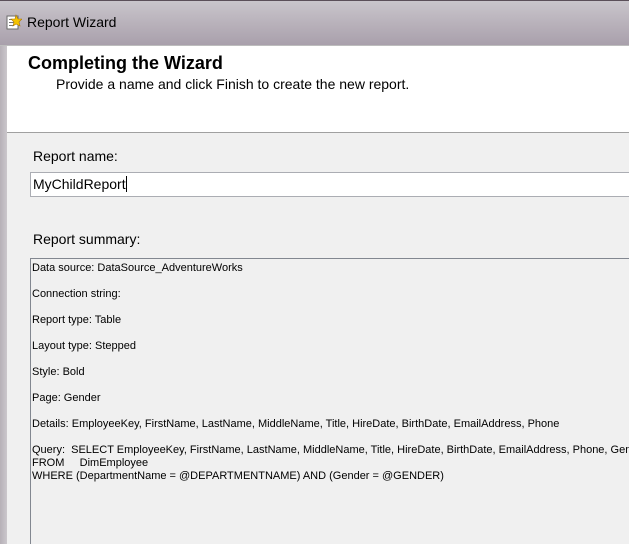 The image size is (629, 544). I want to click on summary-layout-type: Layout type: Stepped, so click(84, 346).